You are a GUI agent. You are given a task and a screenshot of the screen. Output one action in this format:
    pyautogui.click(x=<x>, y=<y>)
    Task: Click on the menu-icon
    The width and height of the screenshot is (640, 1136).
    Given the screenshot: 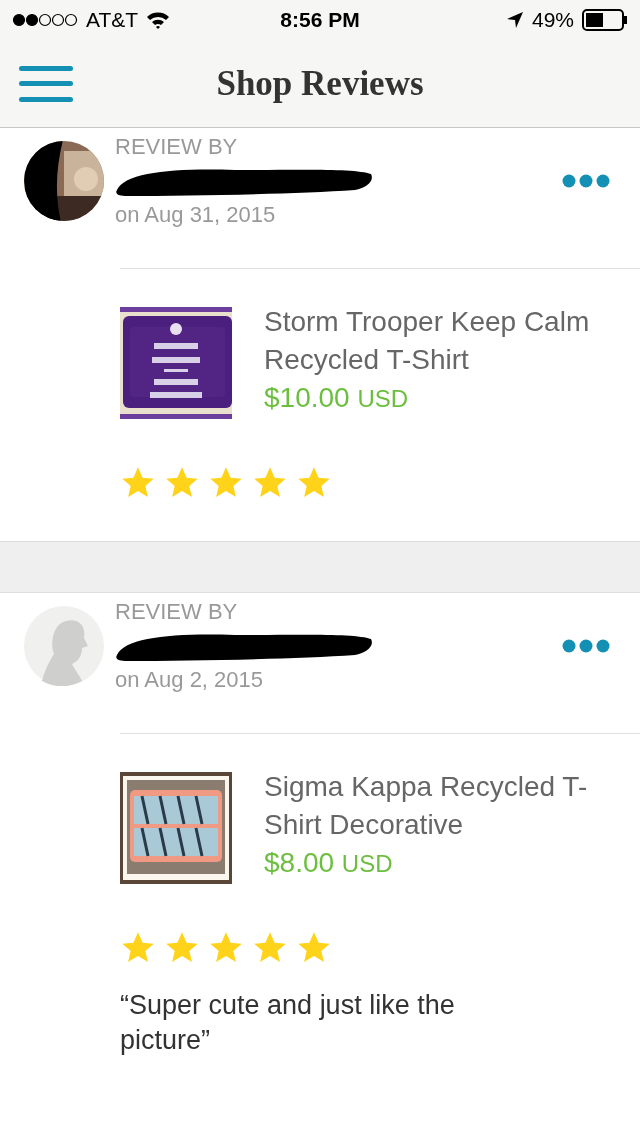 What is the action you would take?
    pyautogui.click(x=46, y=83)
    